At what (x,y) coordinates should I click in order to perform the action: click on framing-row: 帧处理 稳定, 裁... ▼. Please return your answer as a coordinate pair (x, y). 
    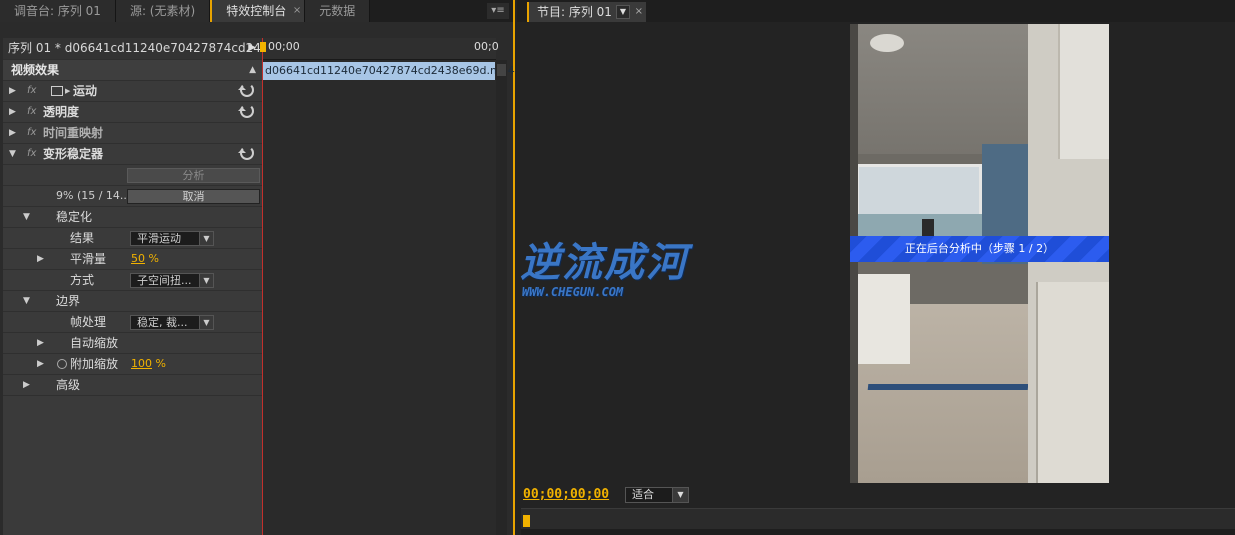
    Looking at the image, I should click on (132, 322).